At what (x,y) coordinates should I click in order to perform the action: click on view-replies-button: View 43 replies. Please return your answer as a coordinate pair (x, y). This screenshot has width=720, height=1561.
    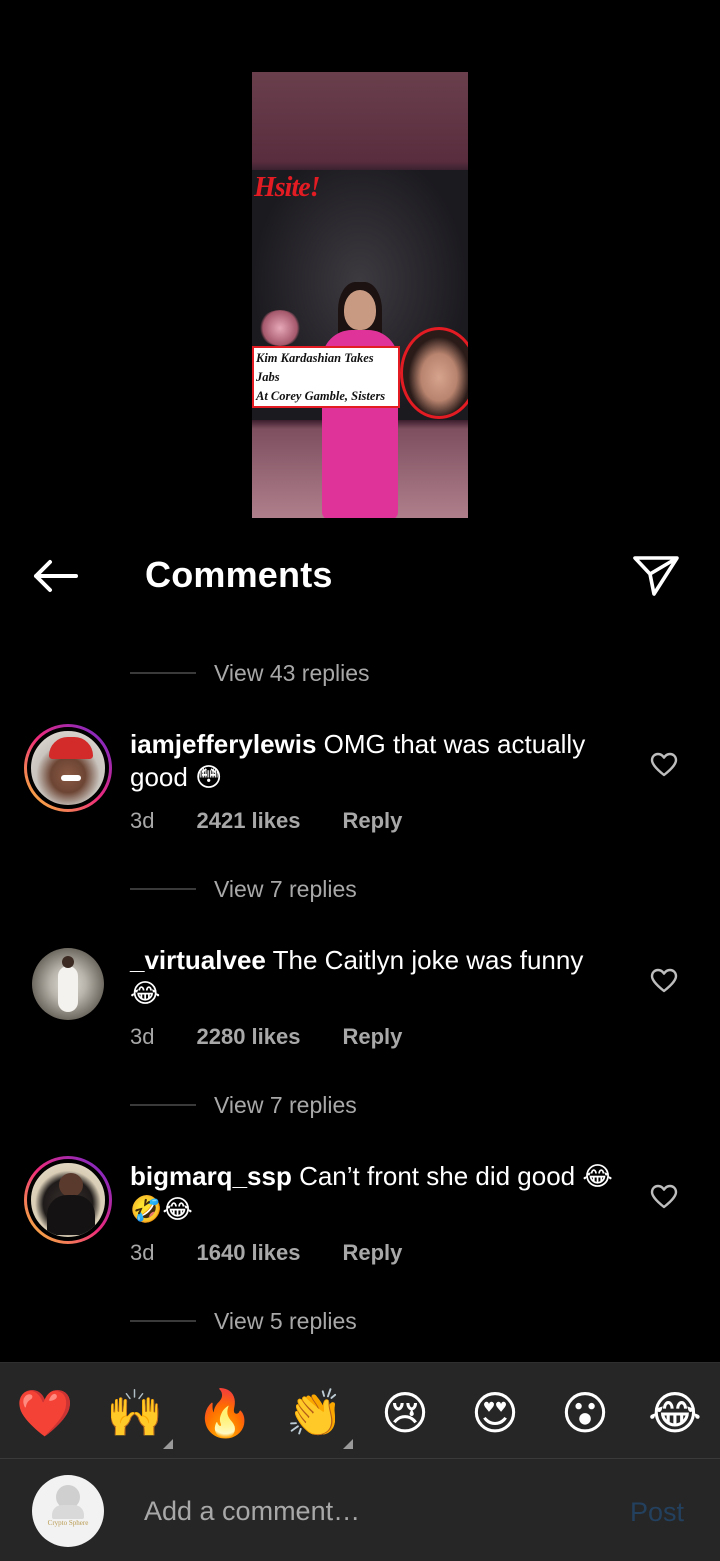
    Looking at the image, I should click on (250, 673).